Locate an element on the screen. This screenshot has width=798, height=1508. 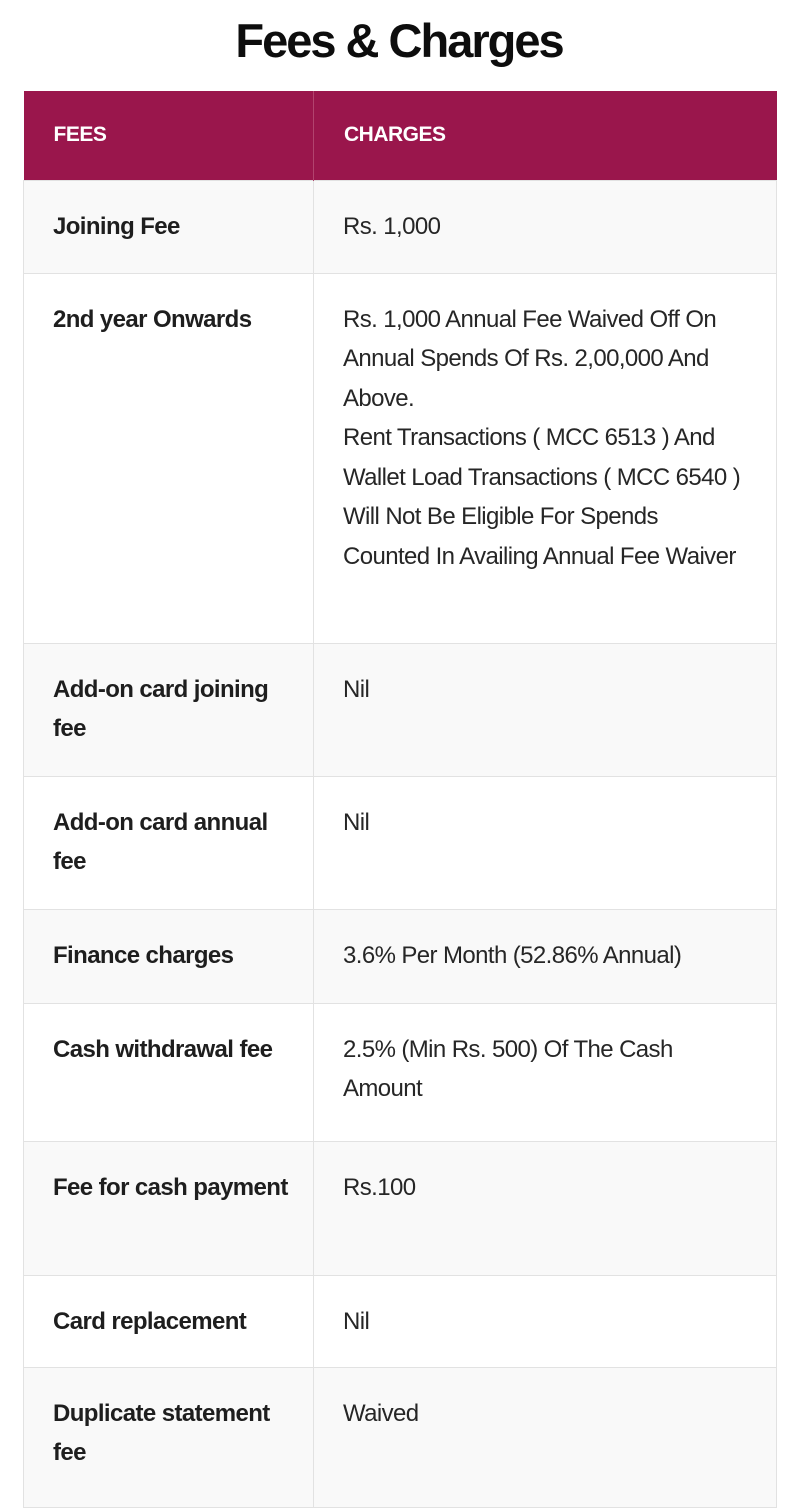
header-row: FEES CHARGES is located at coordinates (400, 135).